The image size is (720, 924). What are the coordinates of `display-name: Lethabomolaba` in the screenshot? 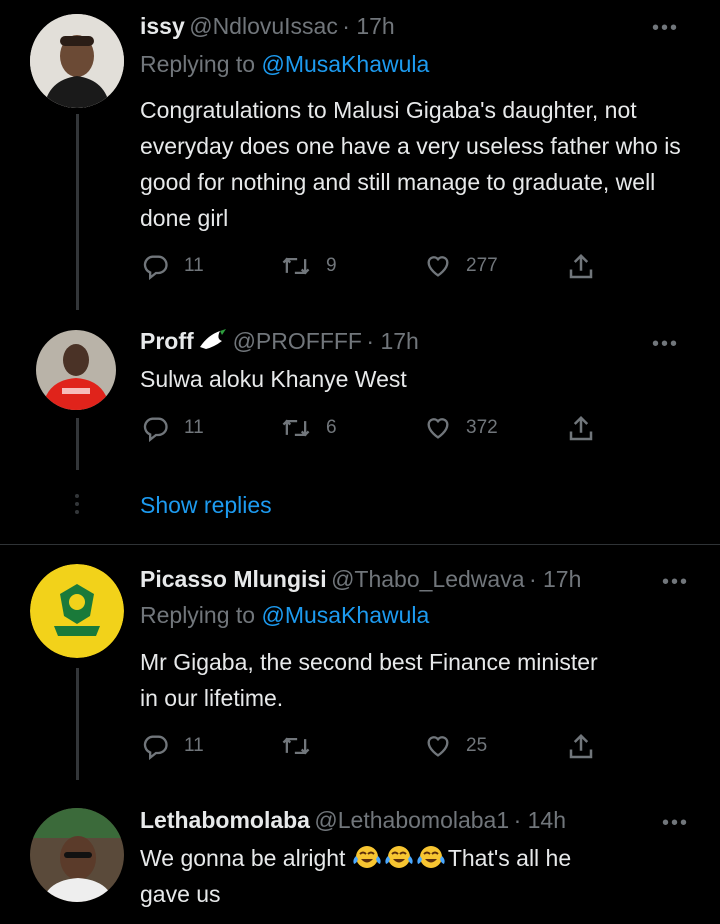 It's located at (225, 820).